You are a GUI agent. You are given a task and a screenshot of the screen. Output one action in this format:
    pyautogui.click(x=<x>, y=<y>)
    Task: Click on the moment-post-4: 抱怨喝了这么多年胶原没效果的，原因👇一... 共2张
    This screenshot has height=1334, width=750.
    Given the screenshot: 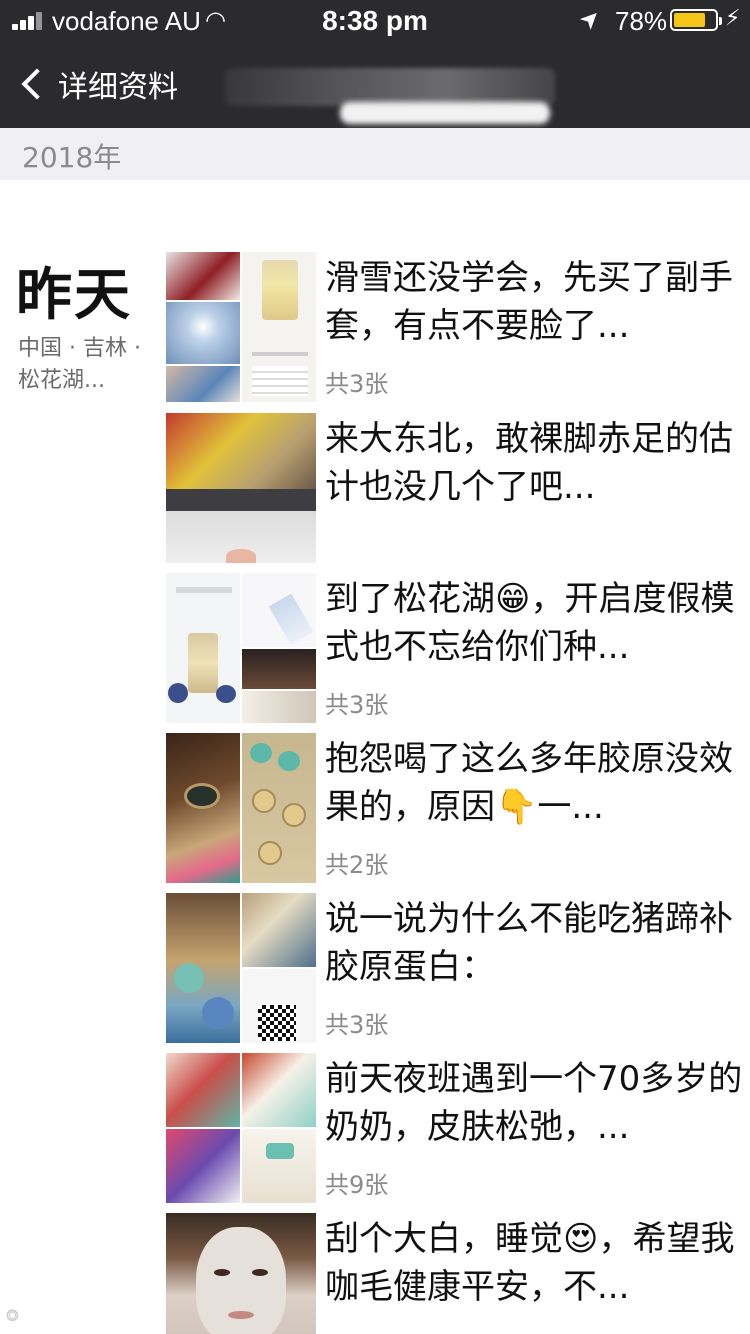 What is the action you would take?
    pyautogui.click(x=456, y=808)
    